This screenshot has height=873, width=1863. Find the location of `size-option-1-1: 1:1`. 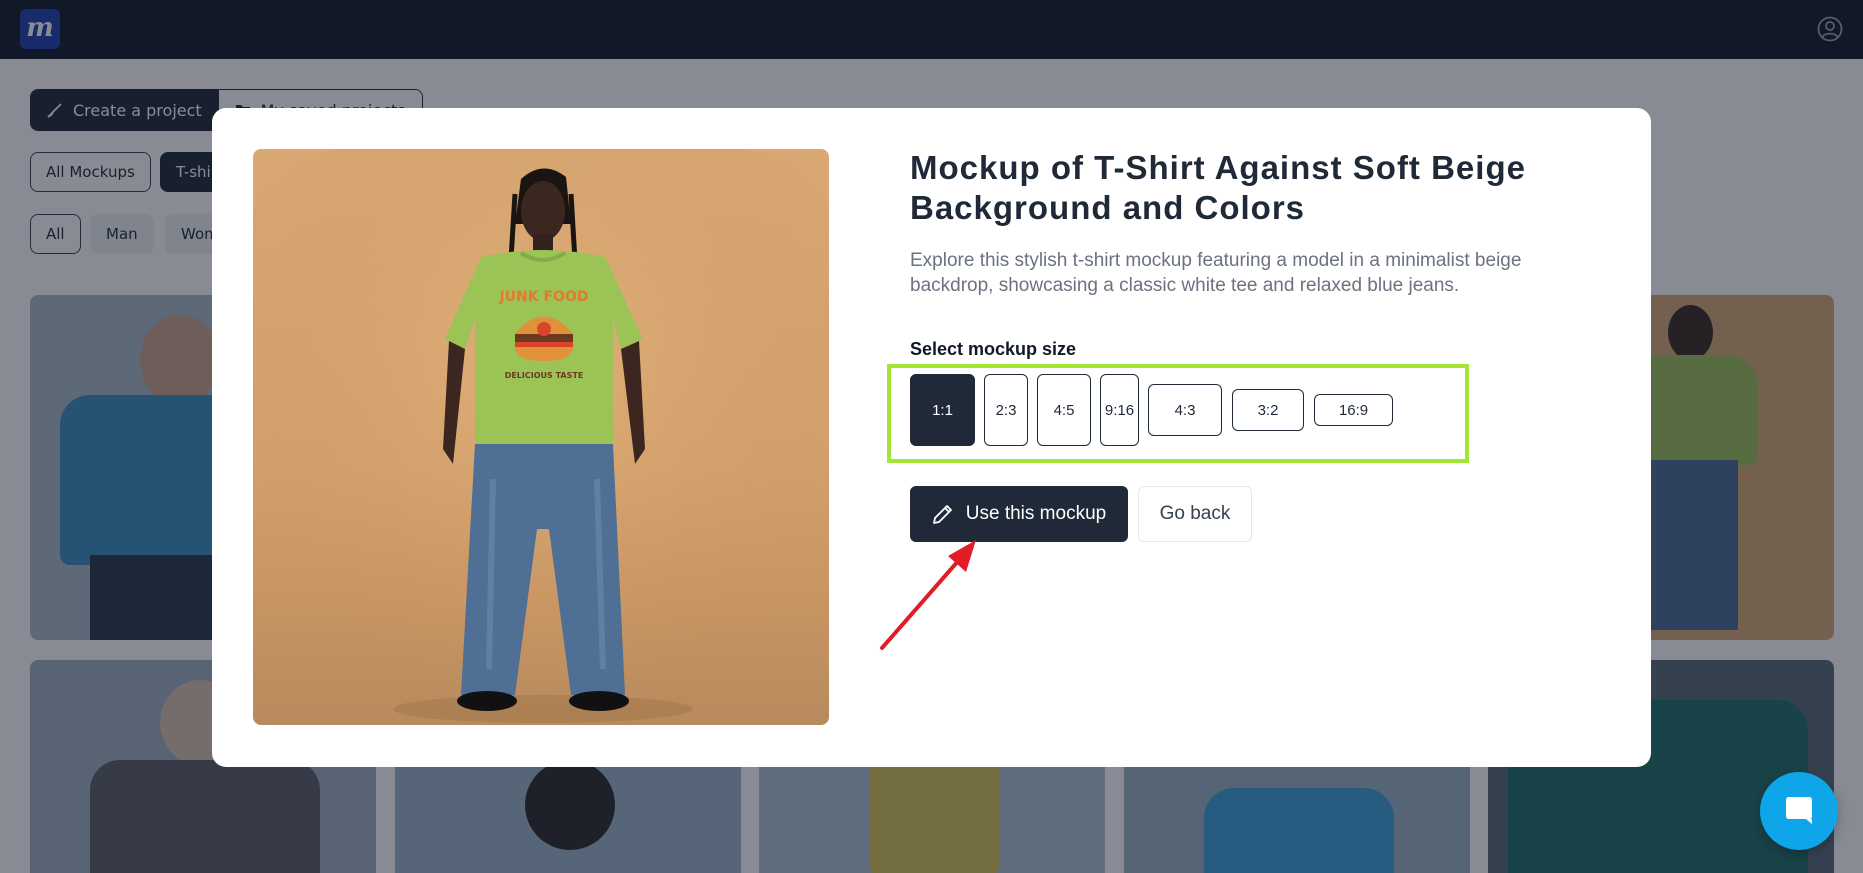

size-option-1-1: 1:1 is located at coordinates (942, 410).